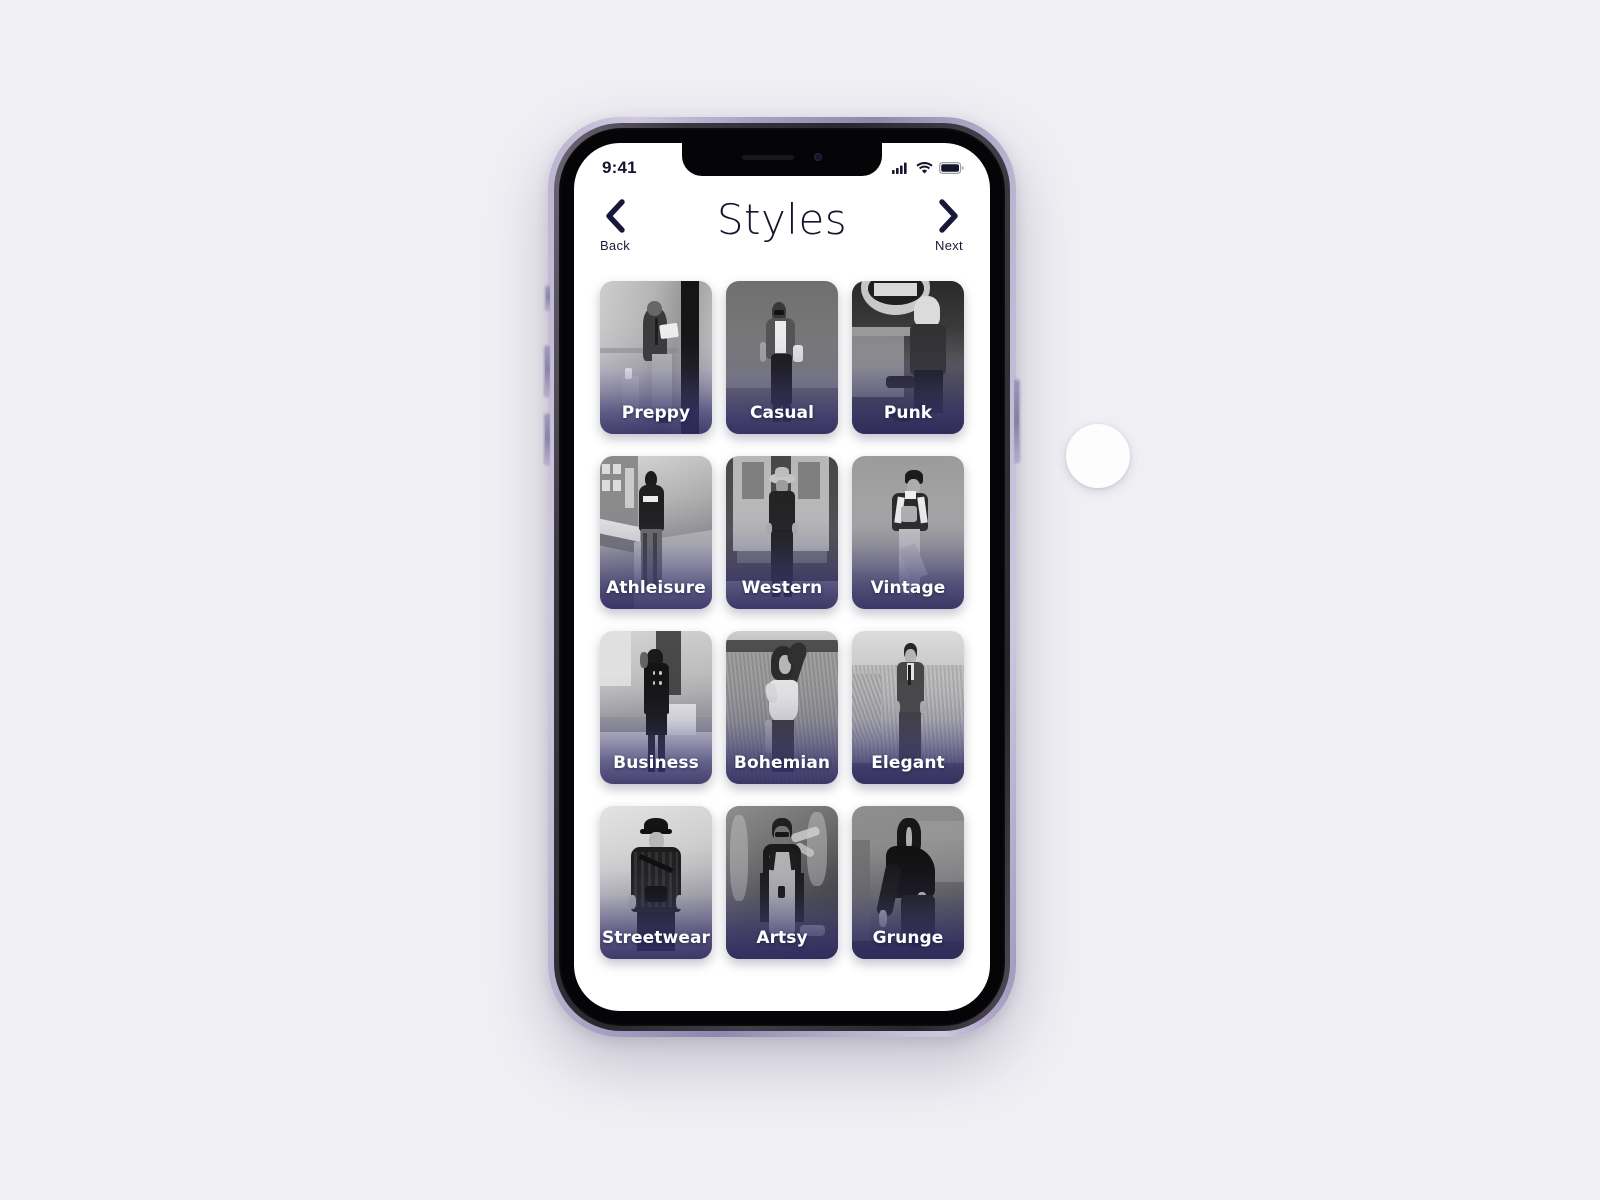  Describe the element at coordinates (782, 413) in the screenshot. I see `style-tile-label: Casual` at that location.